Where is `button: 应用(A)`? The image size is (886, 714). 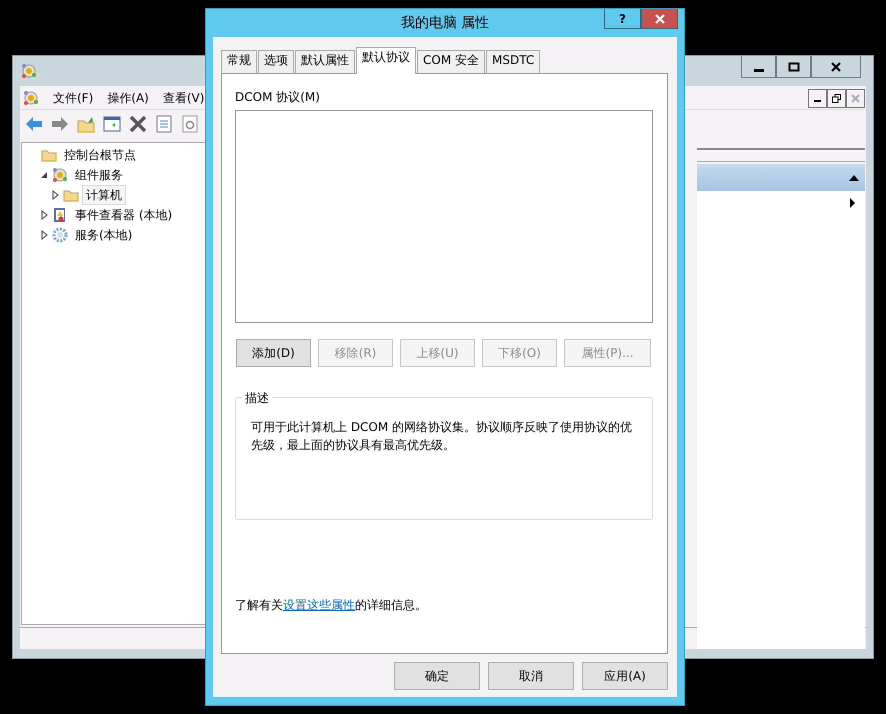
button: 应用(A) is located at coordinates (625, 676).